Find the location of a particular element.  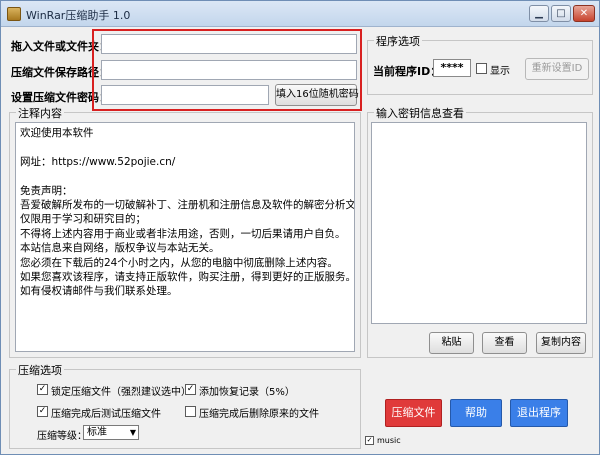

password-input is located at coordinates (185, 95).